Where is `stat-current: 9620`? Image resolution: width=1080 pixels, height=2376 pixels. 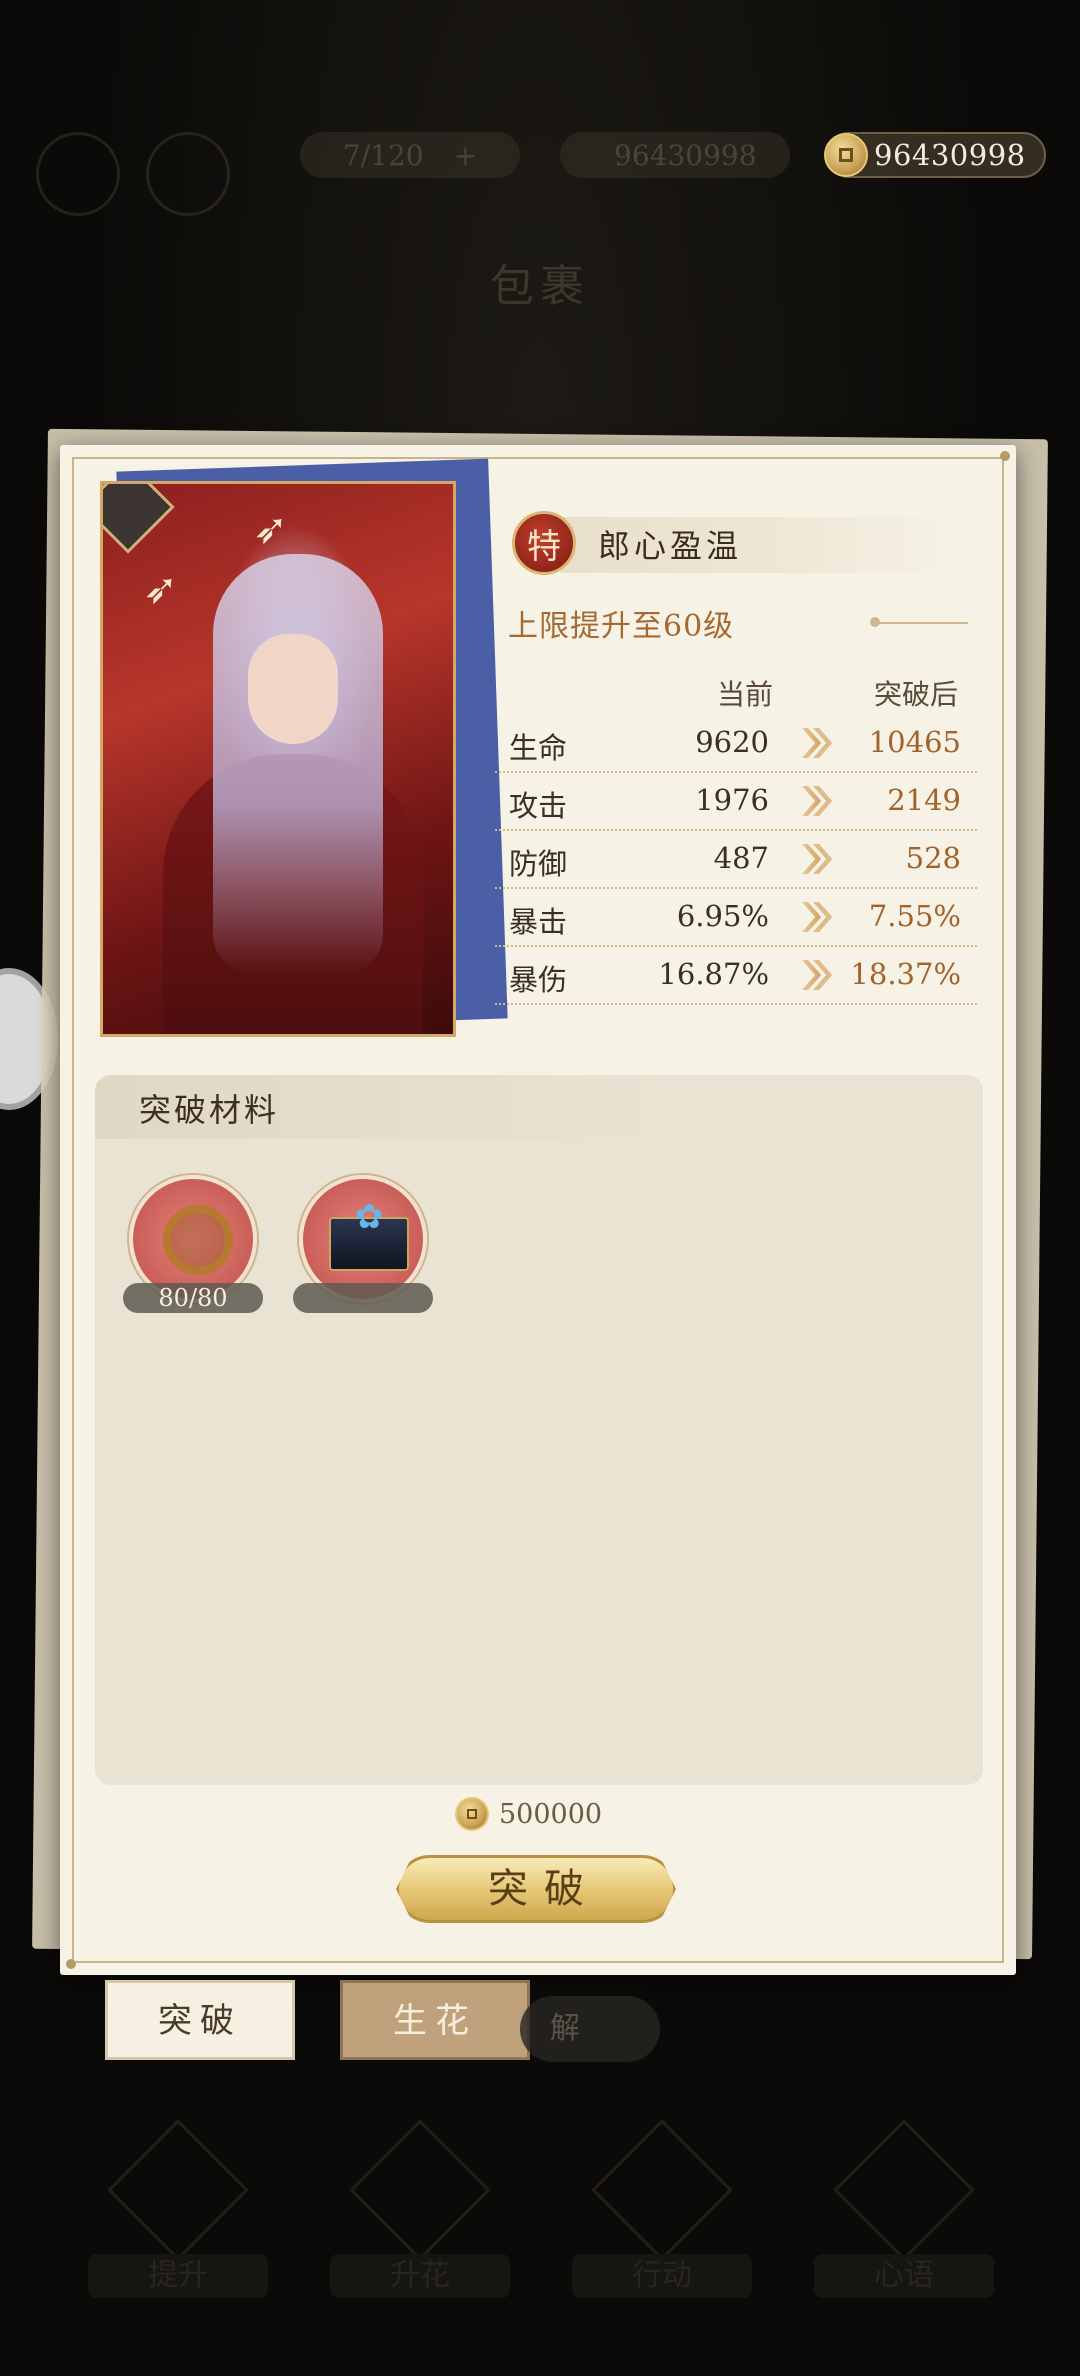 stat-current: 9620 is located at coordinates (732, 742).